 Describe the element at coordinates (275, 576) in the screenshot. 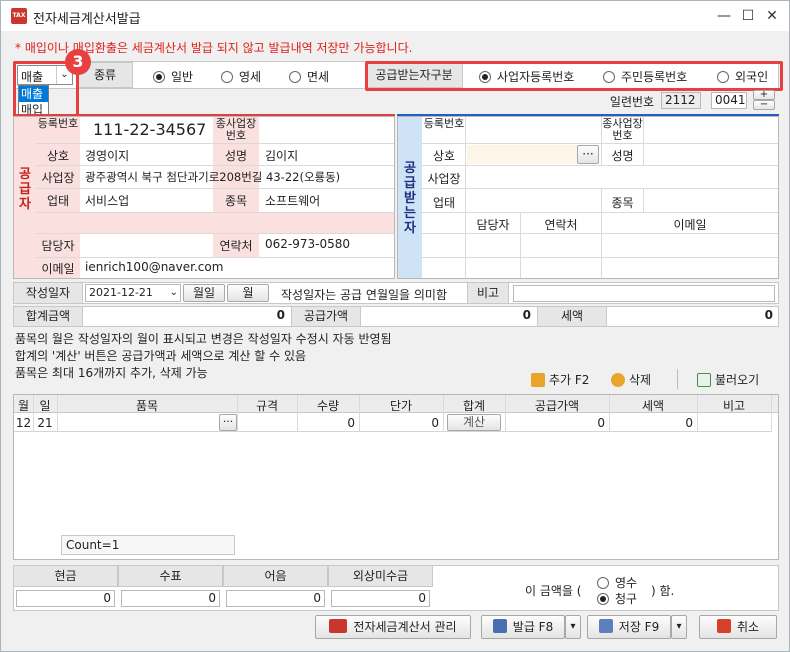

I see `note-label: 어음` at that location.